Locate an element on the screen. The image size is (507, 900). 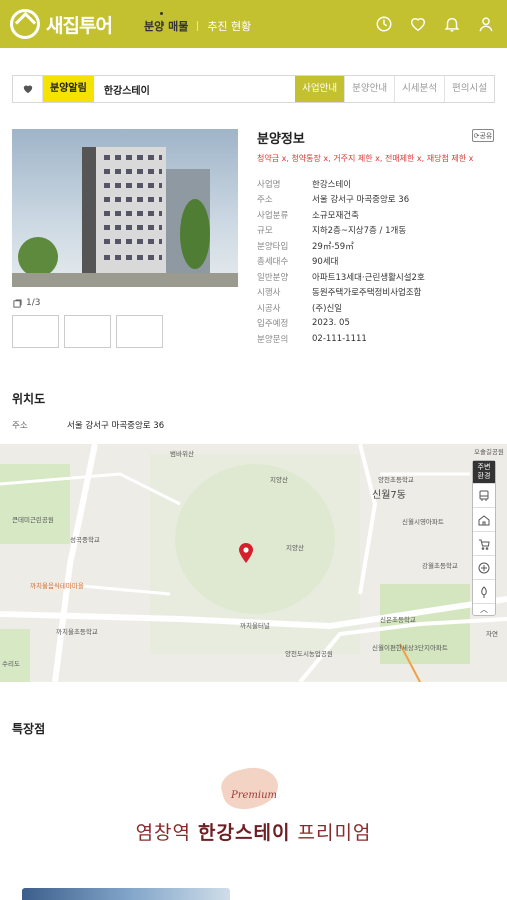
spec-value: (주)신일 is located at coordinates (327, 308).